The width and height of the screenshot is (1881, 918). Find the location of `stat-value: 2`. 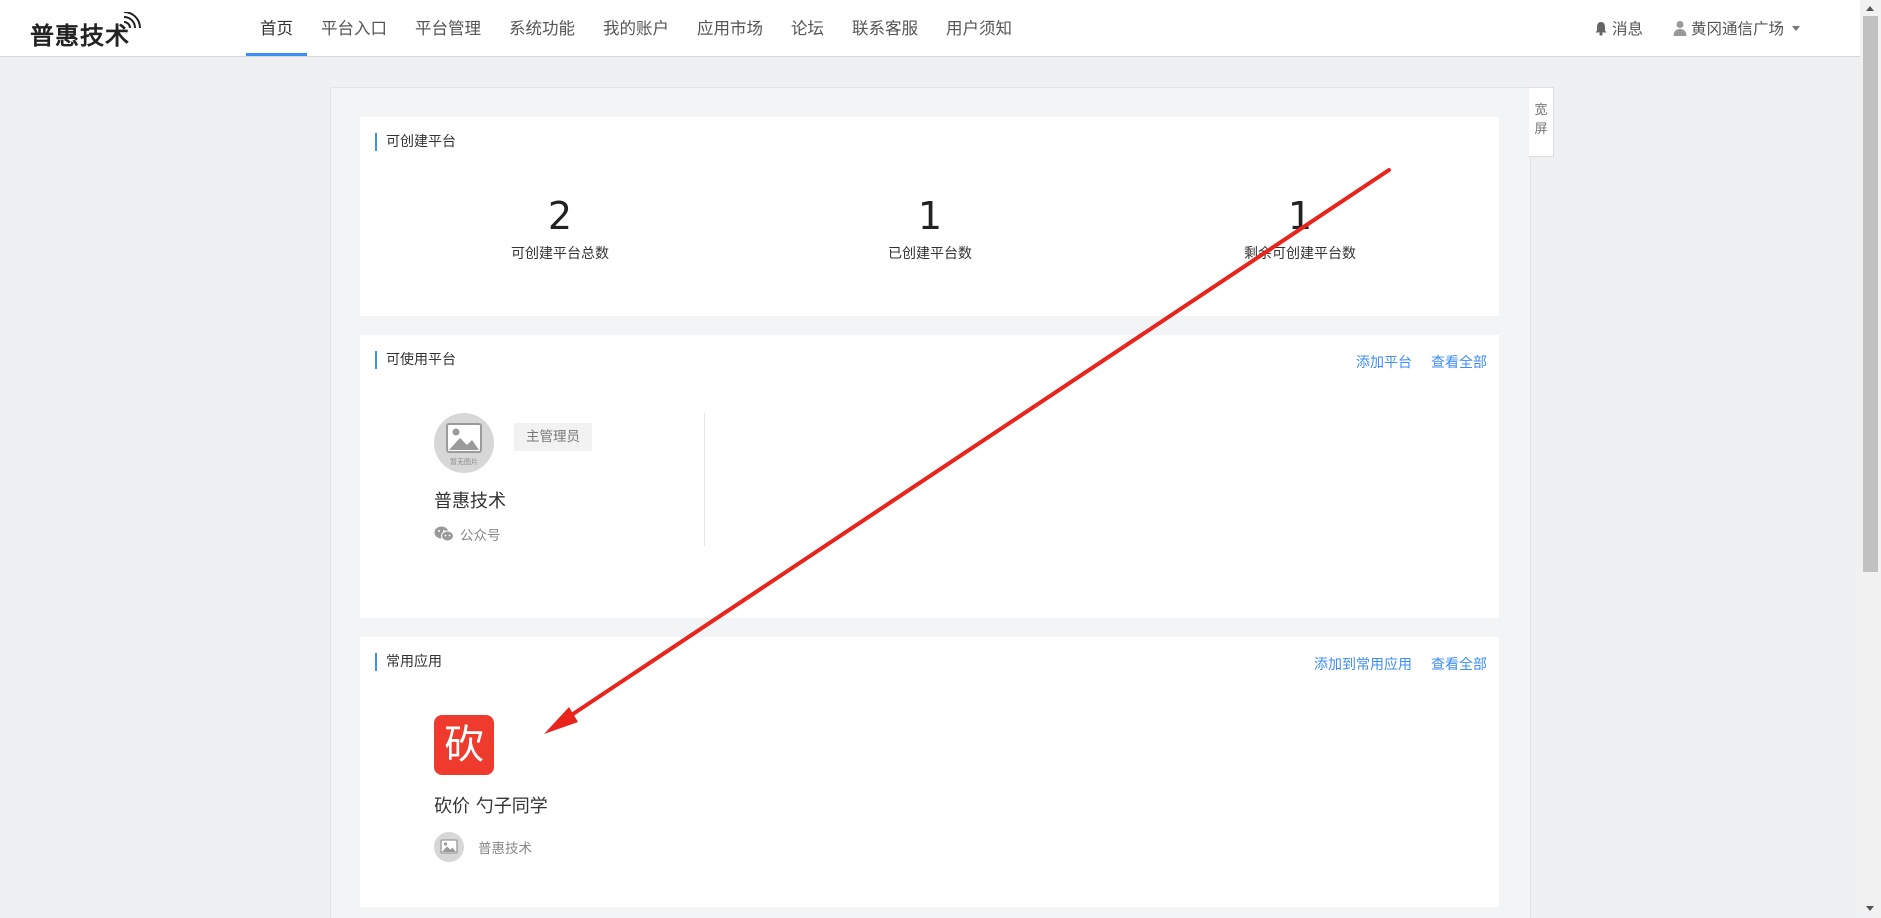

stat-value: 2 is located at coordinates (560, 216).